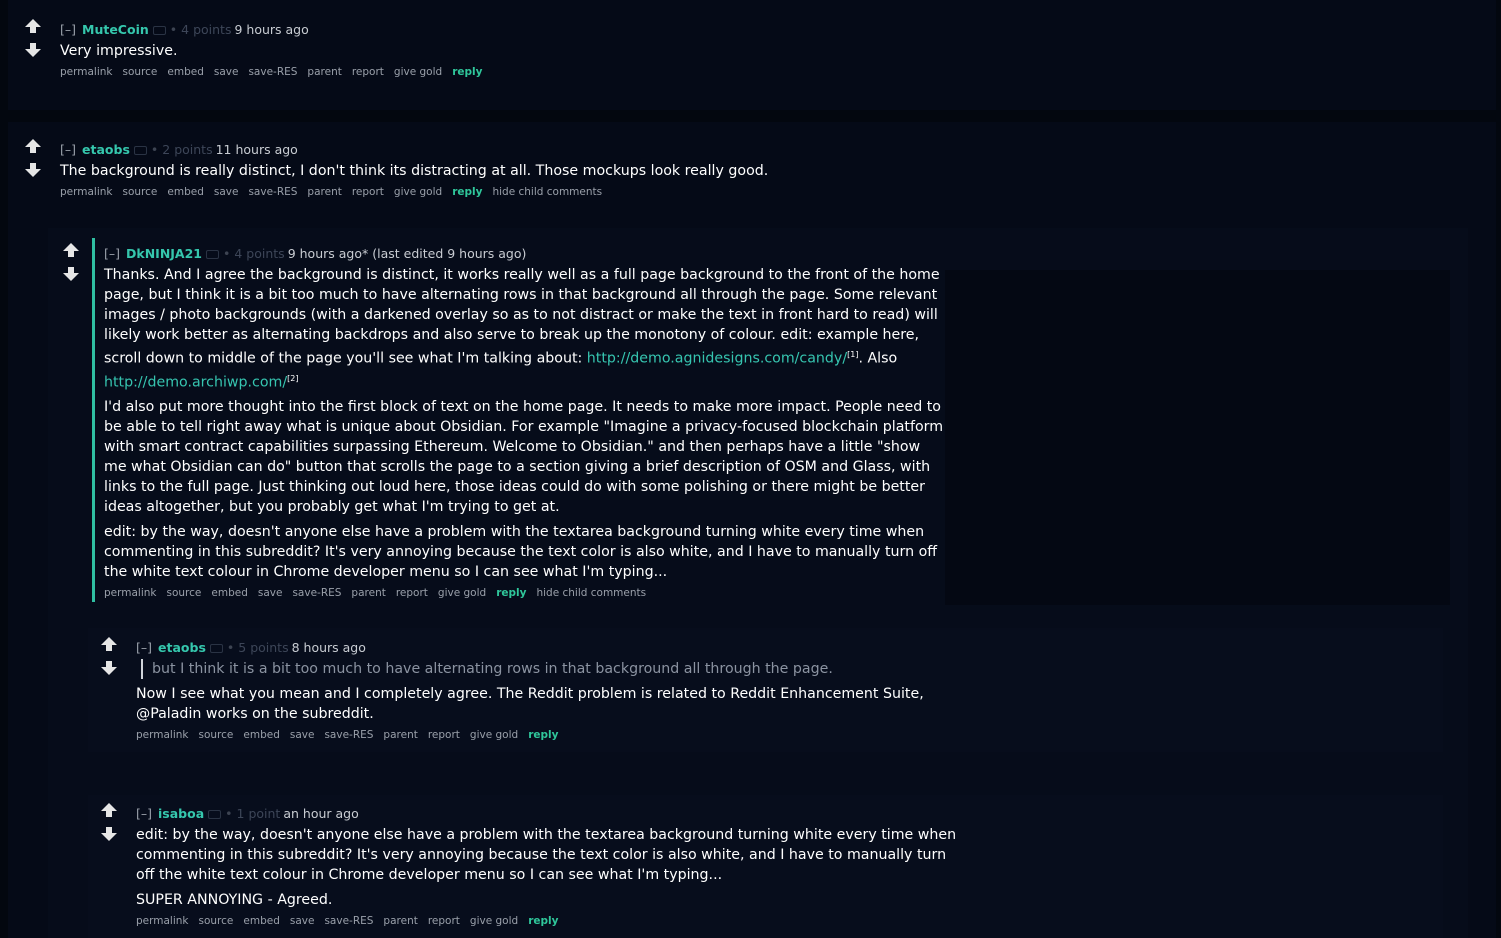  Describe the element at coordinates (510, 51) in the screenshot. I see `comment-body: Very impressive.` at that location.